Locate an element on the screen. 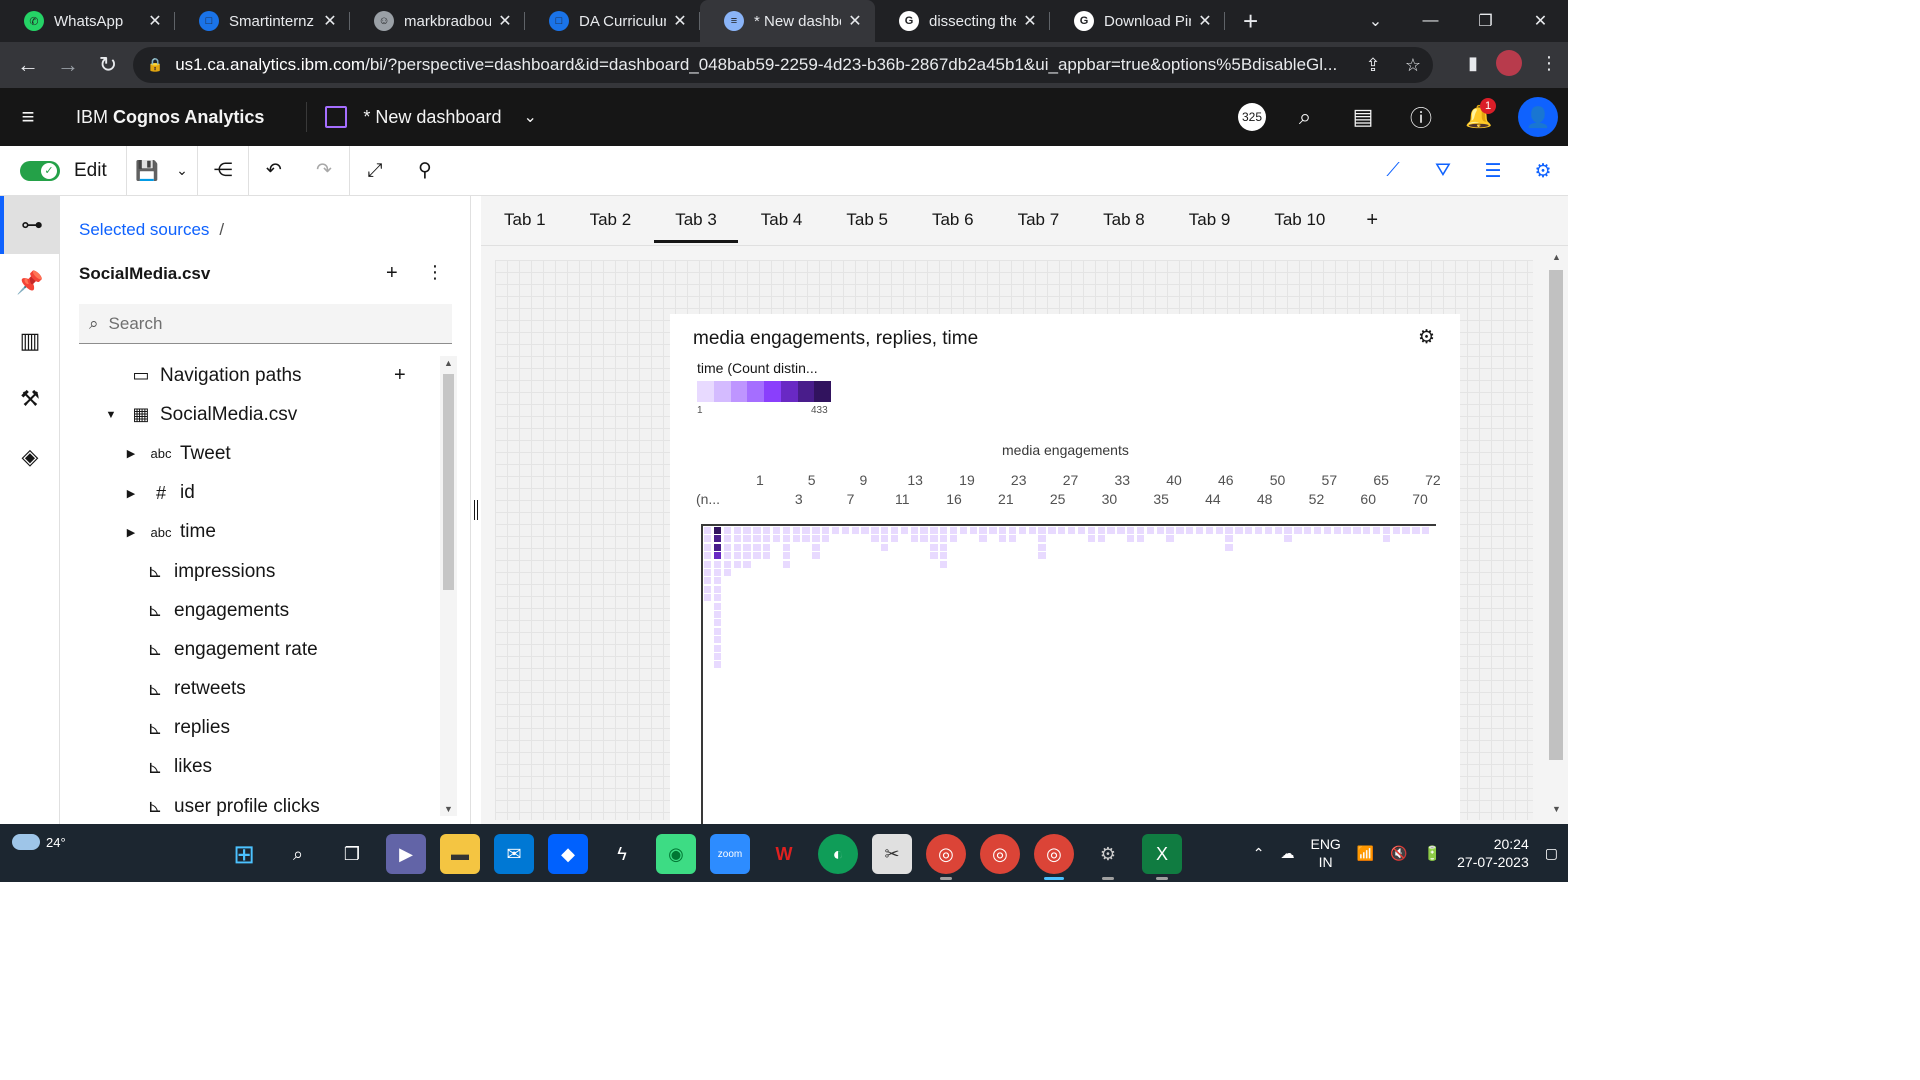 Image resolution: width=1920 pixels, height=1080 pixels. visualizations-icon: ▥ is located at coordinates (30, 341).